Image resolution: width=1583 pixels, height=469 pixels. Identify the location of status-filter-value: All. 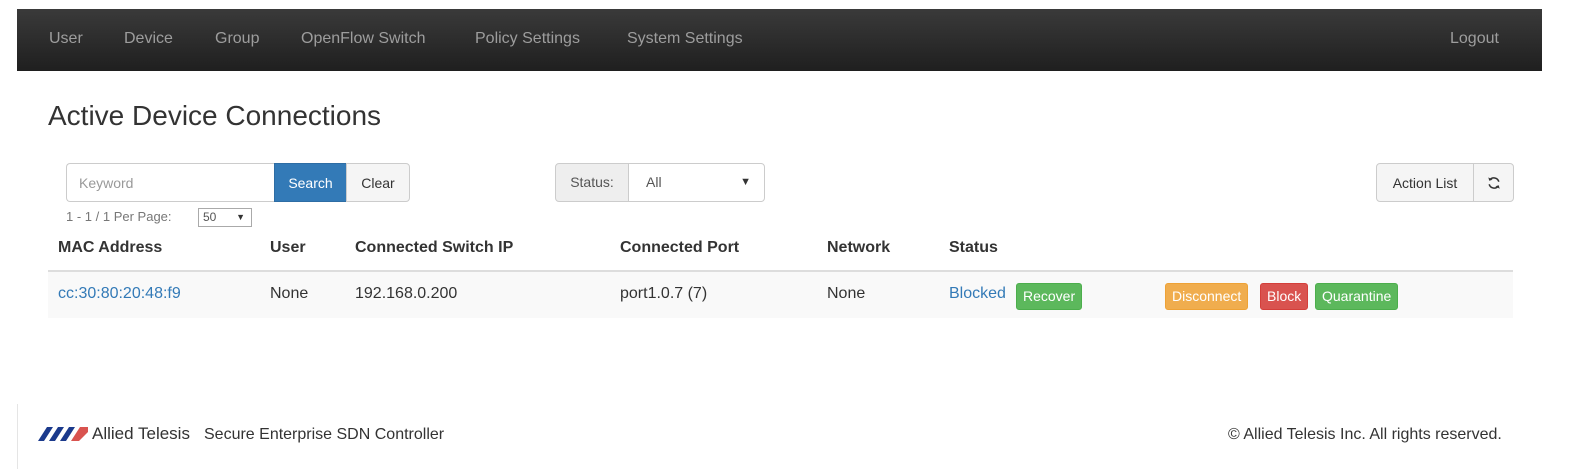
(654, 182).